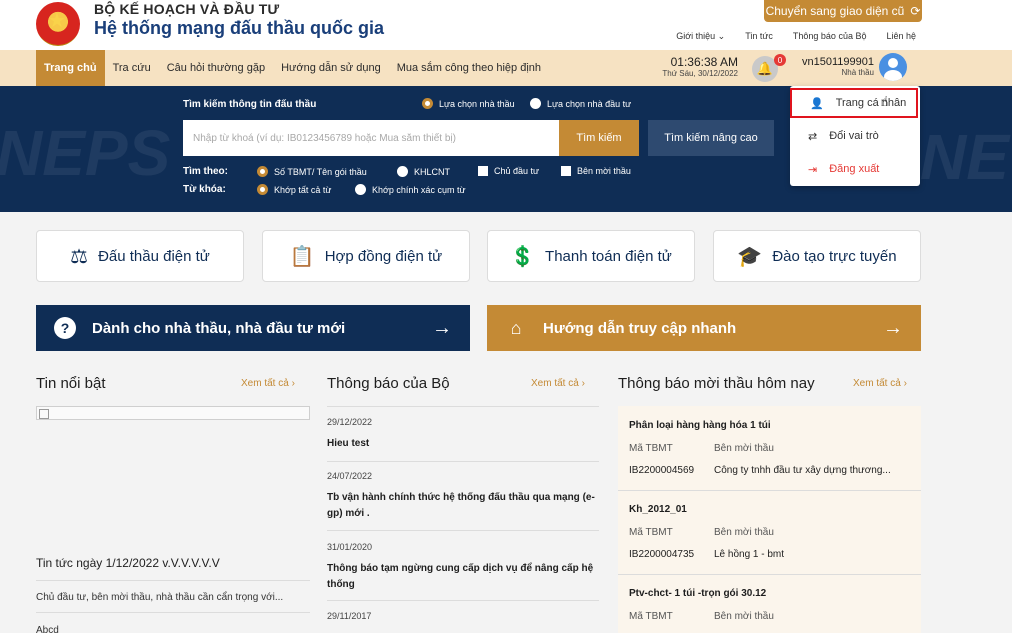 This screenshot has height=633, width=1012. I want to click on card-e-payment: 💲 Thanh toán điện tử, so click(591, 256).